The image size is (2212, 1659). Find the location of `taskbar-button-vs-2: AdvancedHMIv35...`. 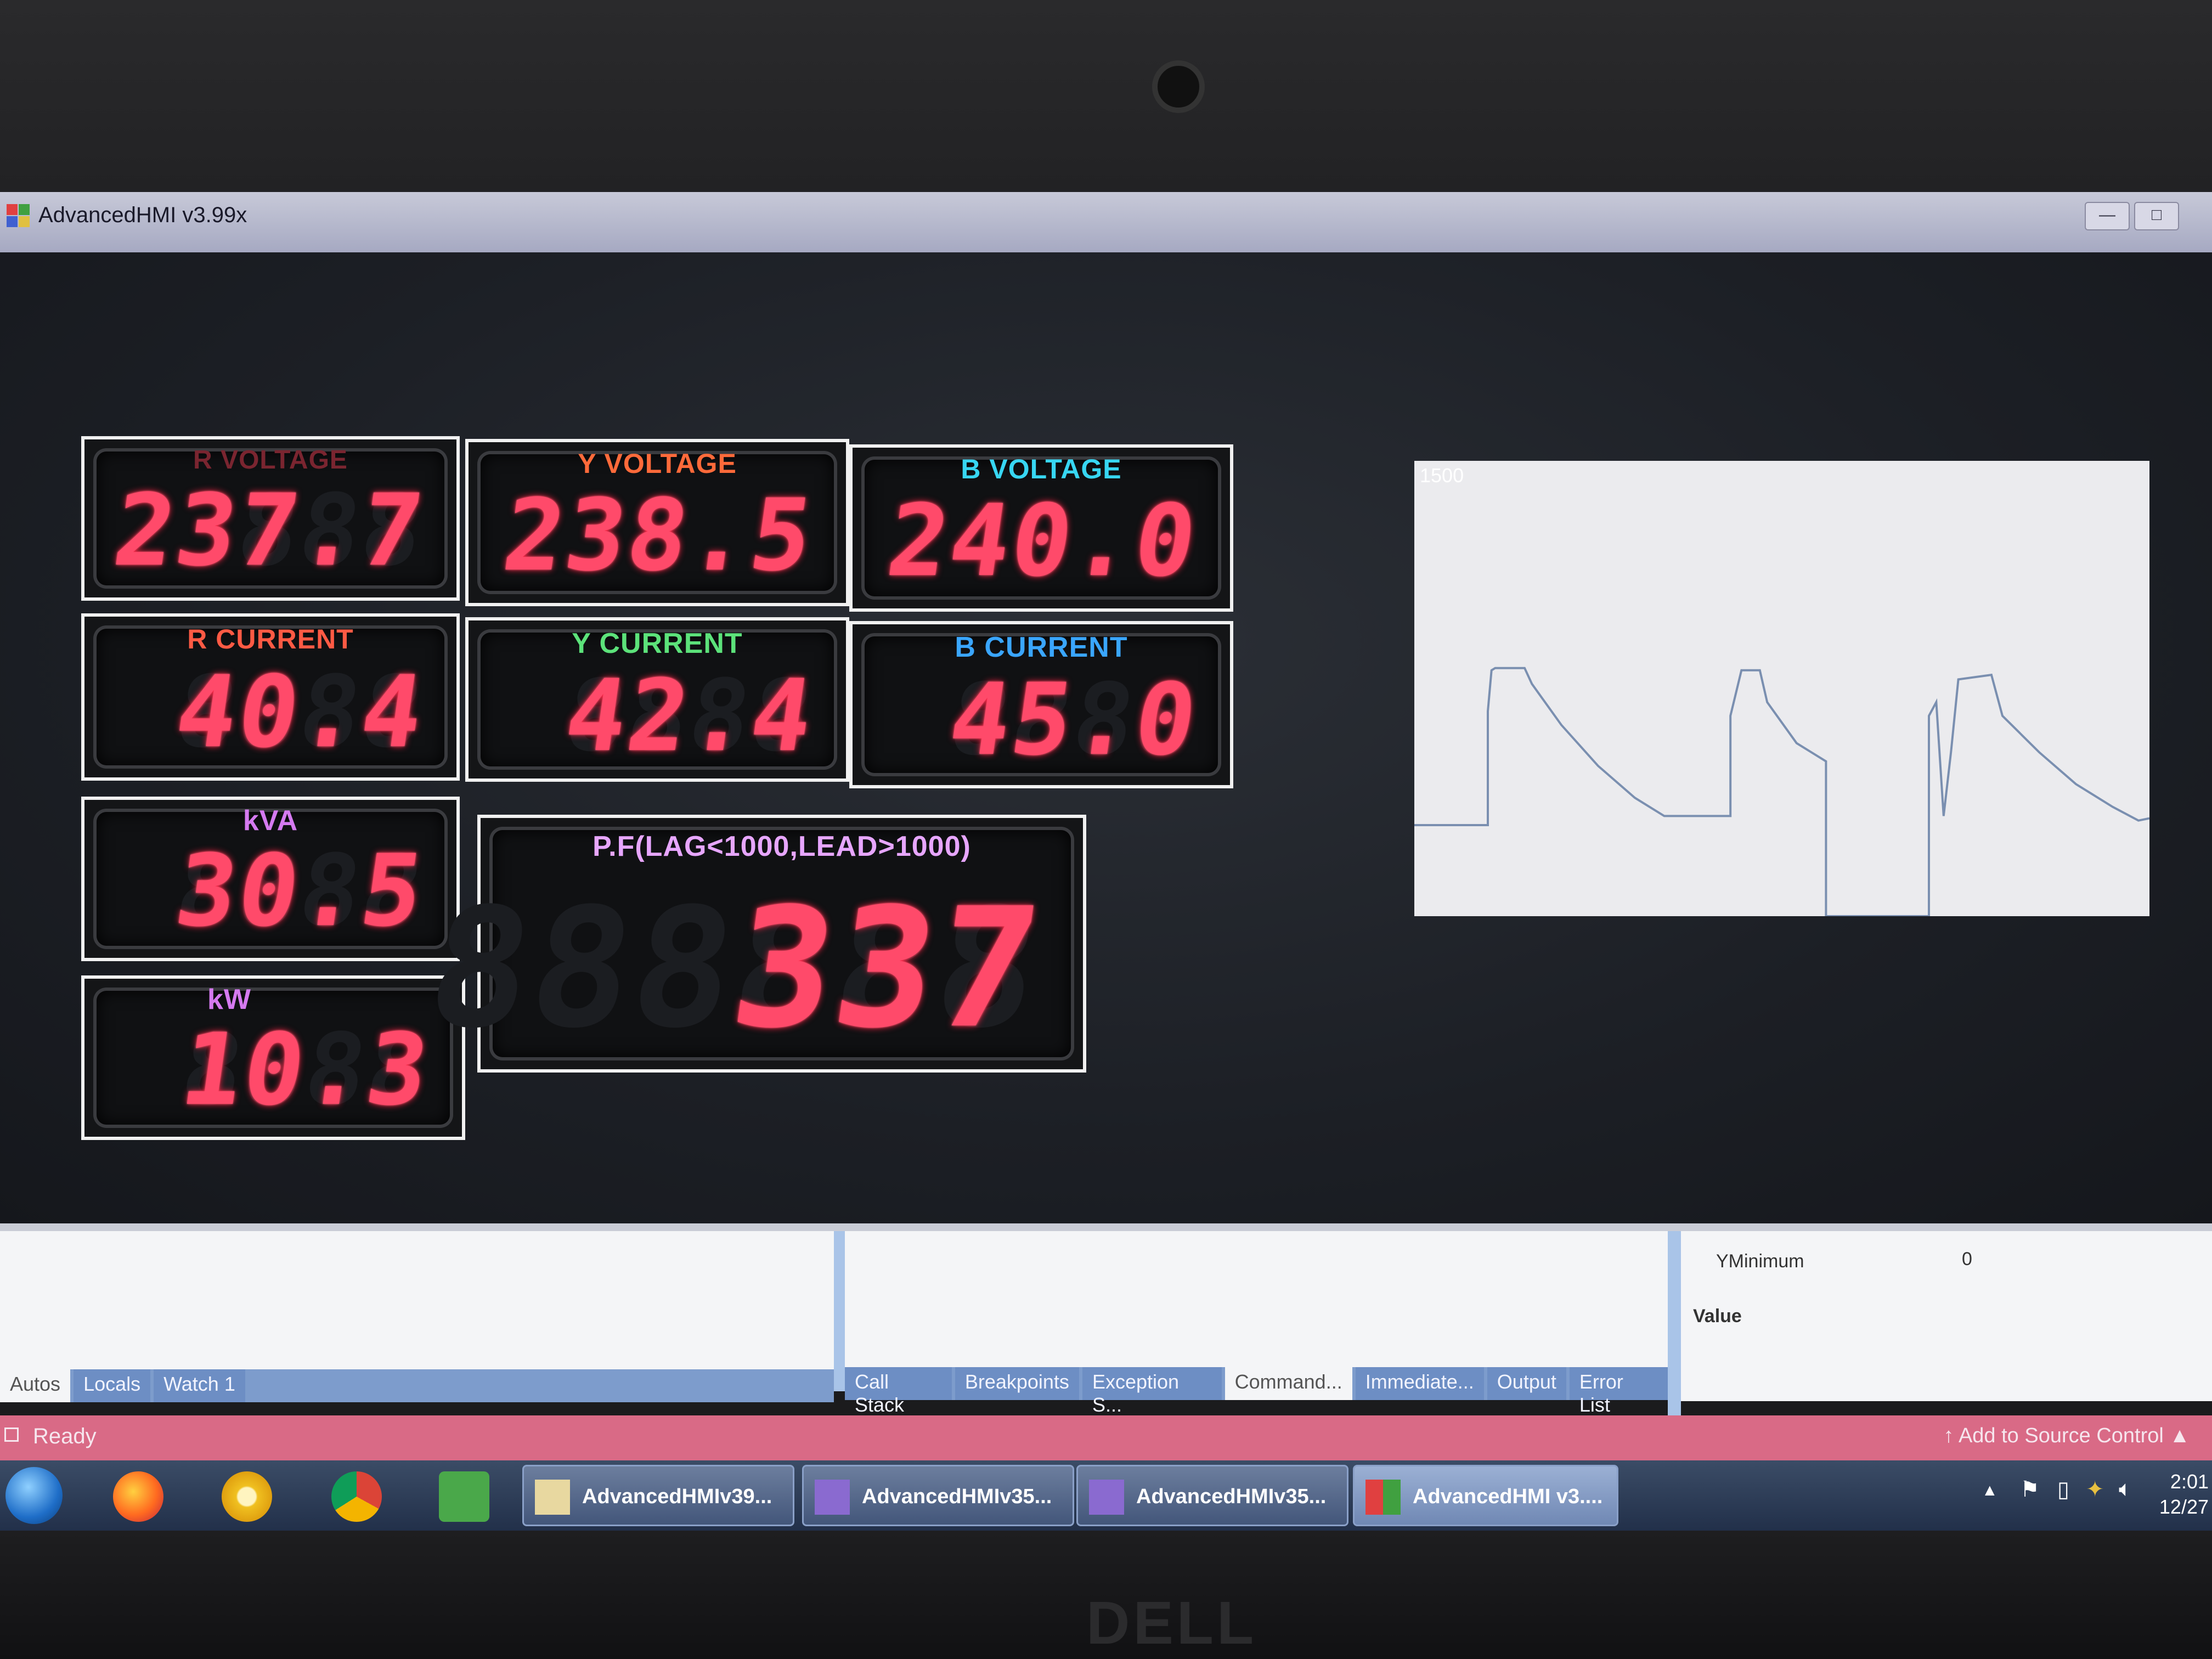

taskbar-button-vs-2: AdvancedHMIv35... is located at coordinates (1212, 1496).